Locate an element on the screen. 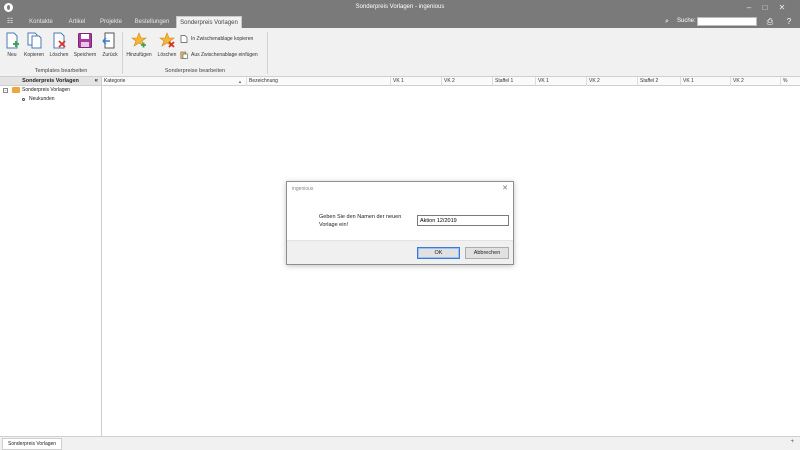 The width and height of the screenshot is (800, 450). col-vk2: VK 2 is located at coordinates (467, 81).